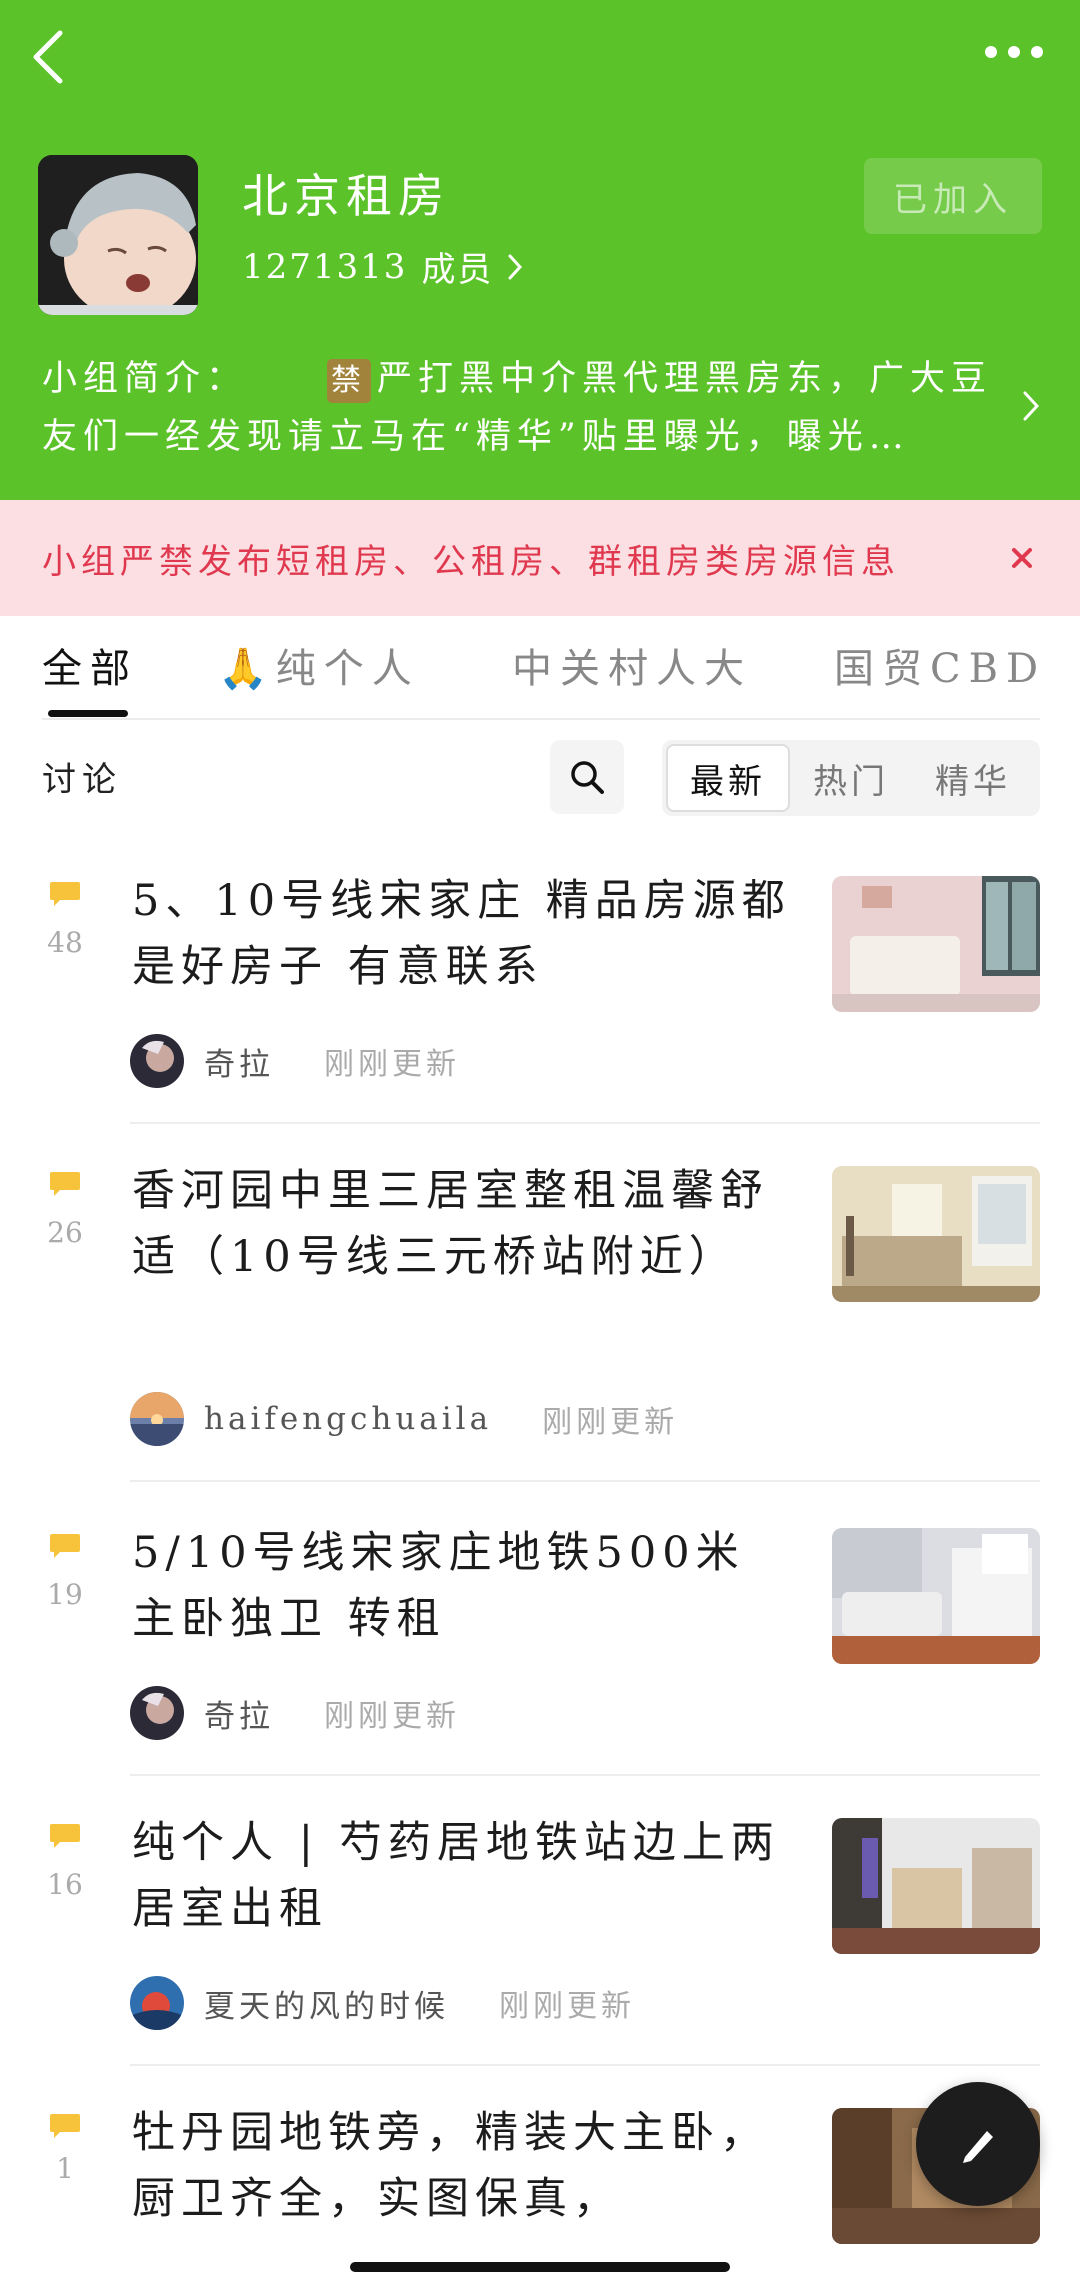 This screenshot has height=2287, width=1080. I want to click on post-title: 5、10号线宋家庄 精品房源都是好房子 有意联系, so click(462, 934).